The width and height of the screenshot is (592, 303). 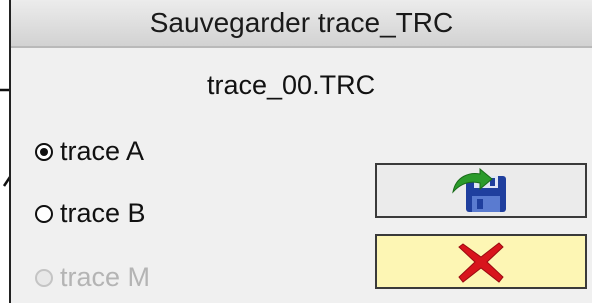 I want to click on radio-label-trace-b: trace B, so click(x=103, y=213).